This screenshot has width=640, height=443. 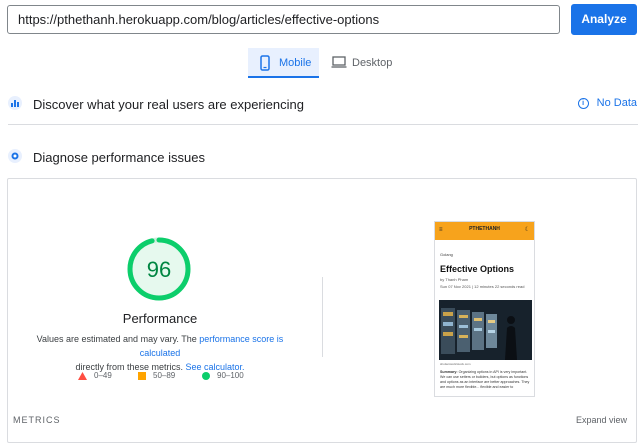 What do you see at coordinates (164, 375) in the screenshot?
I see `legend-average-label: 50–89` at bounding box center [164, 375].